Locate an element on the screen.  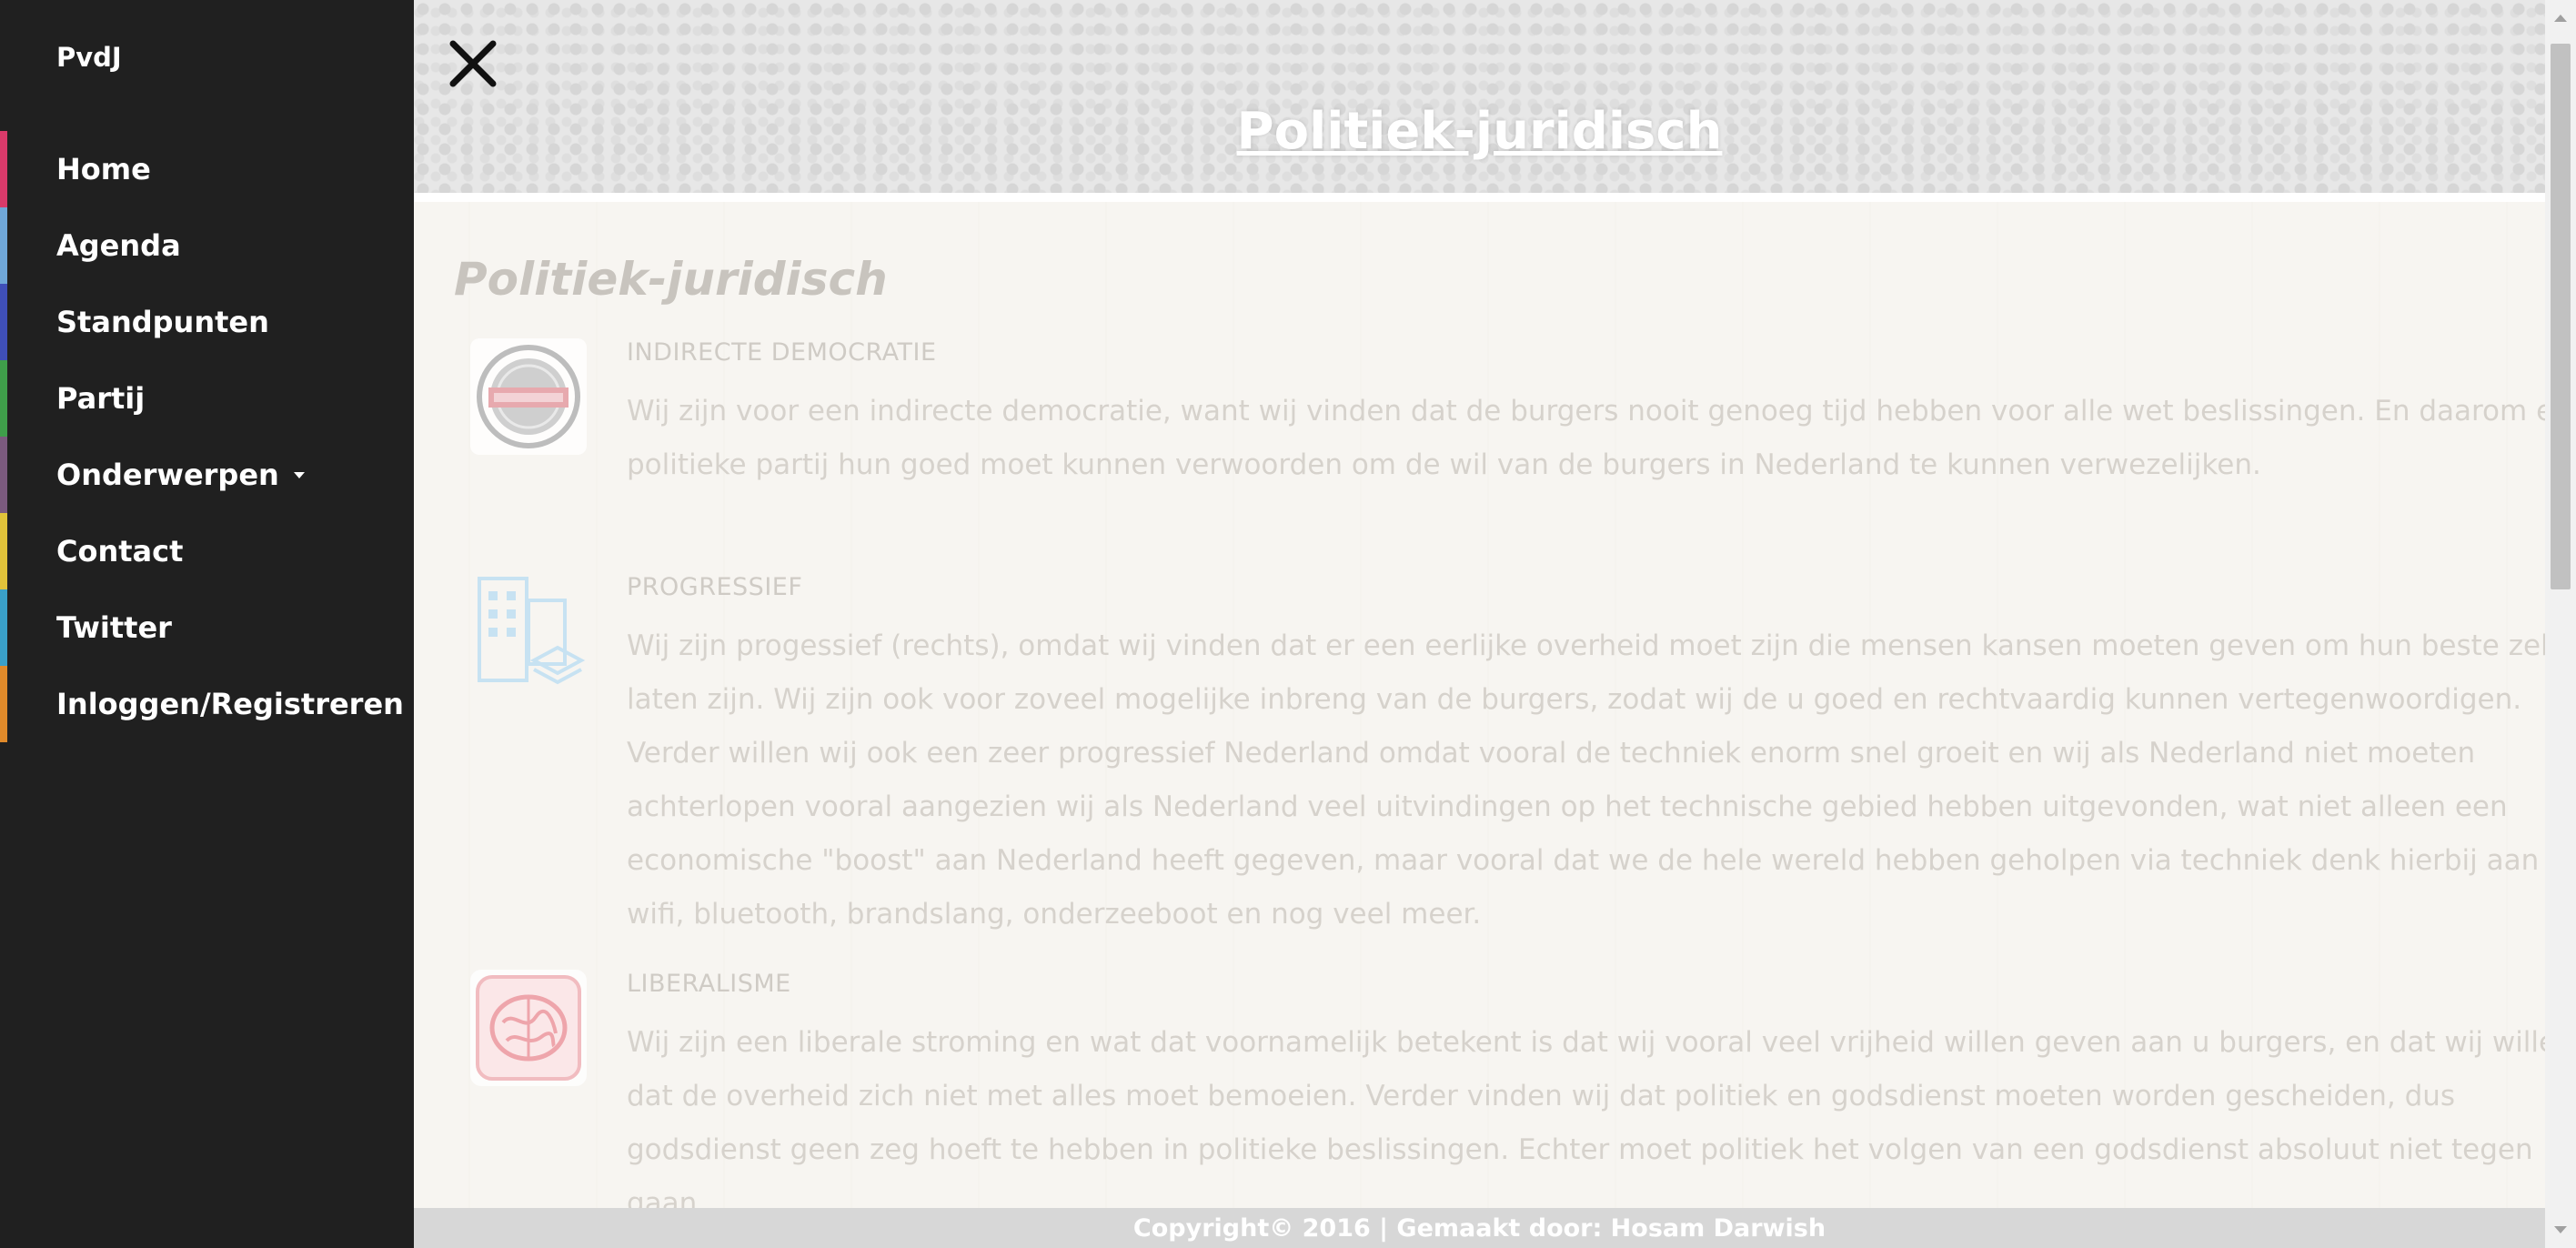
scrollbar is located at coordinates (2560, 624).